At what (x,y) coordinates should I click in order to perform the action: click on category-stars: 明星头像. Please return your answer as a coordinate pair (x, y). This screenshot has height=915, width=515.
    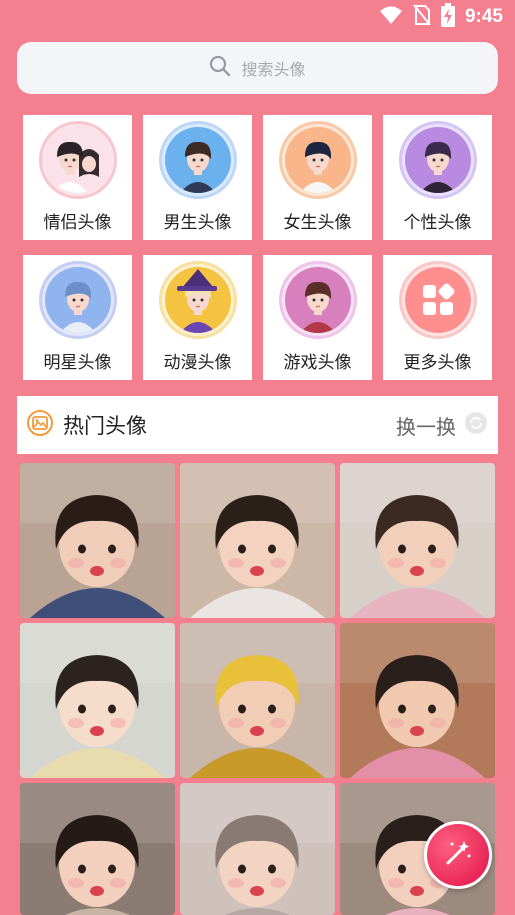
    Looking at the image, I should click on (77, 317).